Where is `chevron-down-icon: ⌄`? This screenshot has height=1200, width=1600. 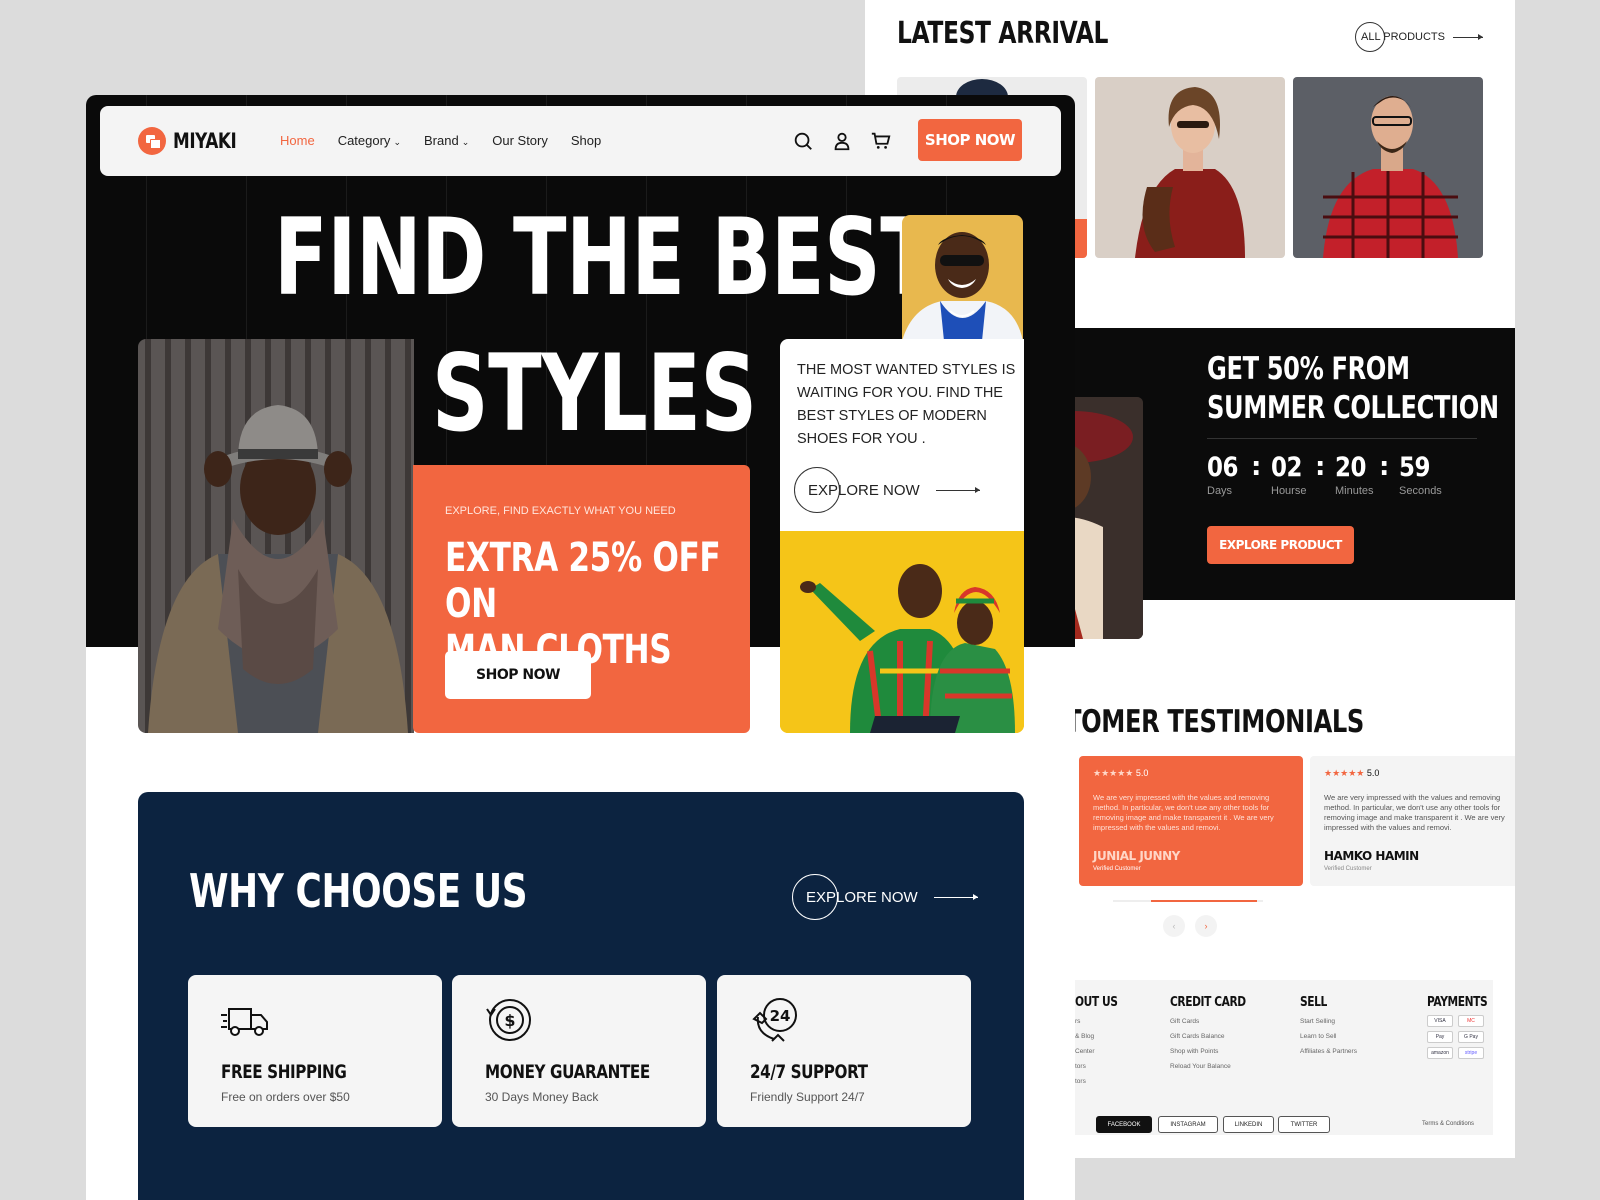 chevron-down-icon: ⌄ is located at coordinates (397, 142).